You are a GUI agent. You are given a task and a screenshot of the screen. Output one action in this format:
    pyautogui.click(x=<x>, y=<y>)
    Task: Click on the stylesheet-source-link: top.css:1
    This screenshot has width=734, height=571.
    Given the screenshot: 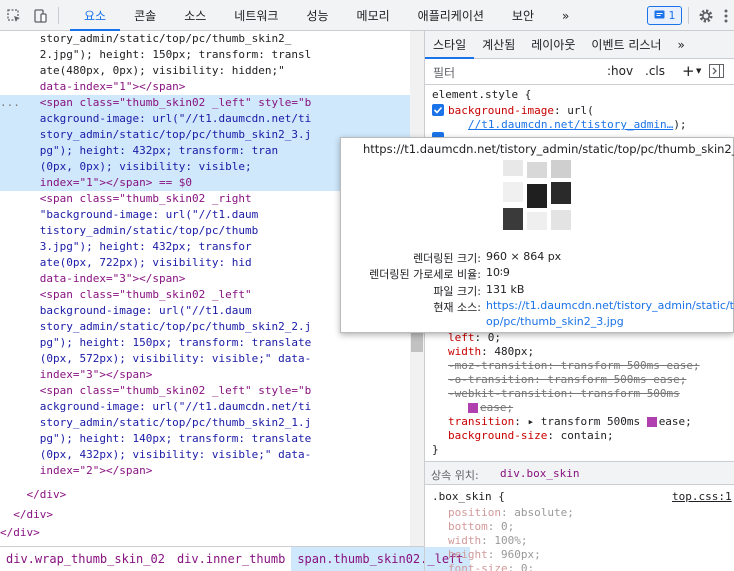 What is the action you would take?
    pyautogui.click(x=702, y=497)
    